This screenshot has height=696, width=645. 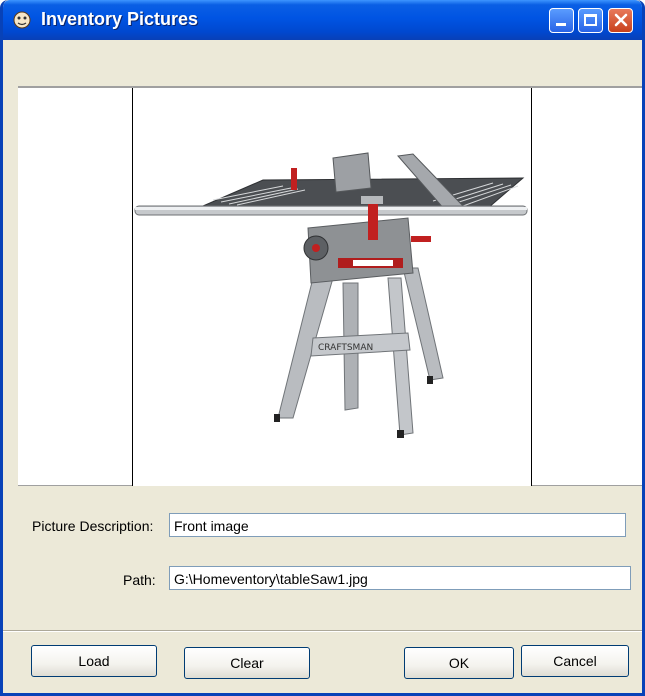 What do you see at coordinates (139, 580) in the screenshot?
I see `path-label: Path:` at bounding box center [139, 580].